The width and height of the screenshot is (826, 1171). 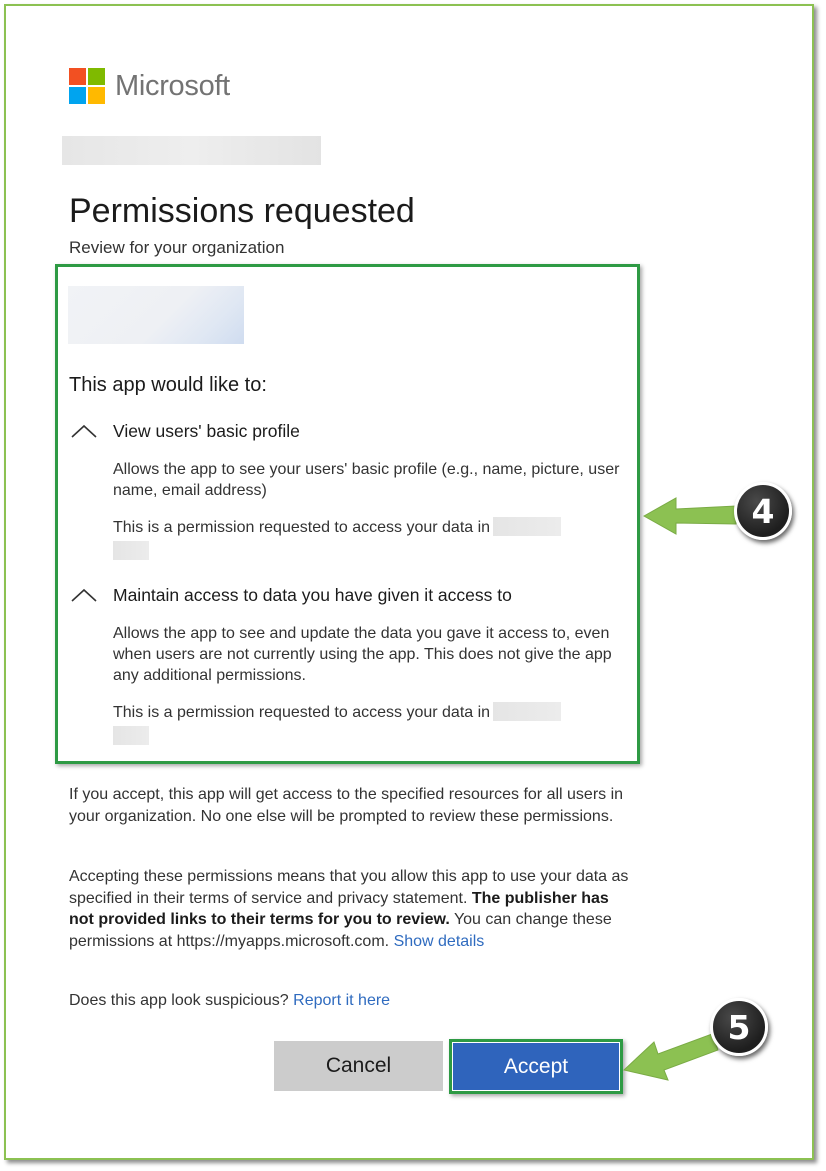 What do you see at coordinates (87, 86) in the screenshot?
I see `microsoft-logo-icon` at bounding box center [87, 86].